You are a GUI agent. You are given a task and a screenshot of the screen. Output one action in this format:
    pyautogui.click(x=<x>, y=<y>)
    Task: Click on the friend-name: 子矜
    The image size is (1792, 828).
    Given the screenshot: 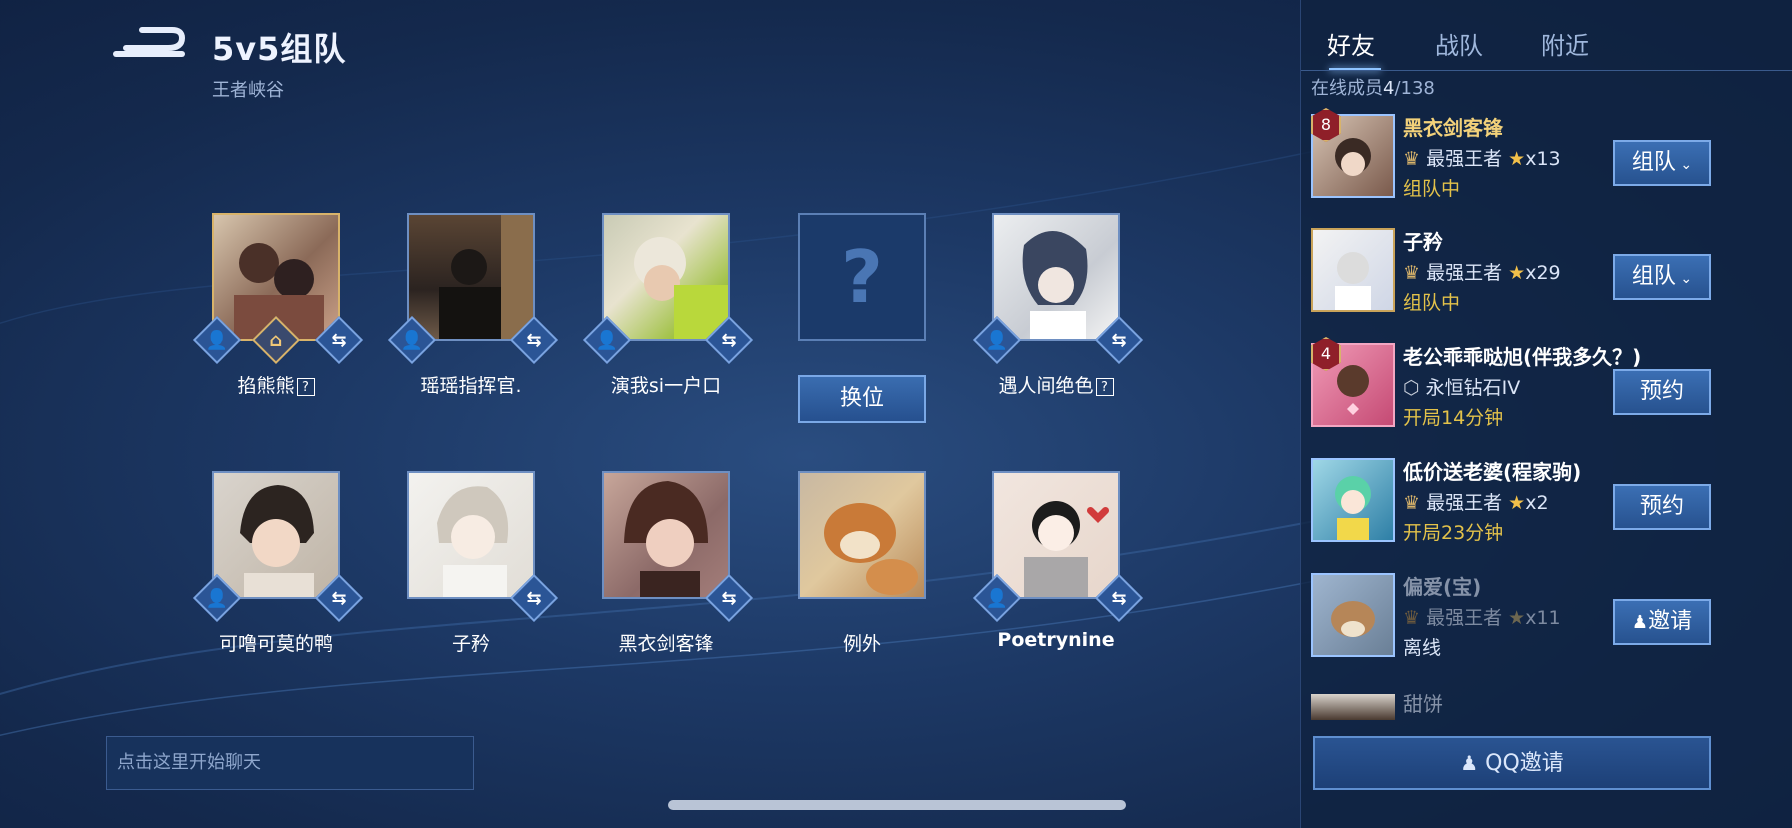 What is the action you would take?
    pyautogui.click(x=1423, y=242)
    